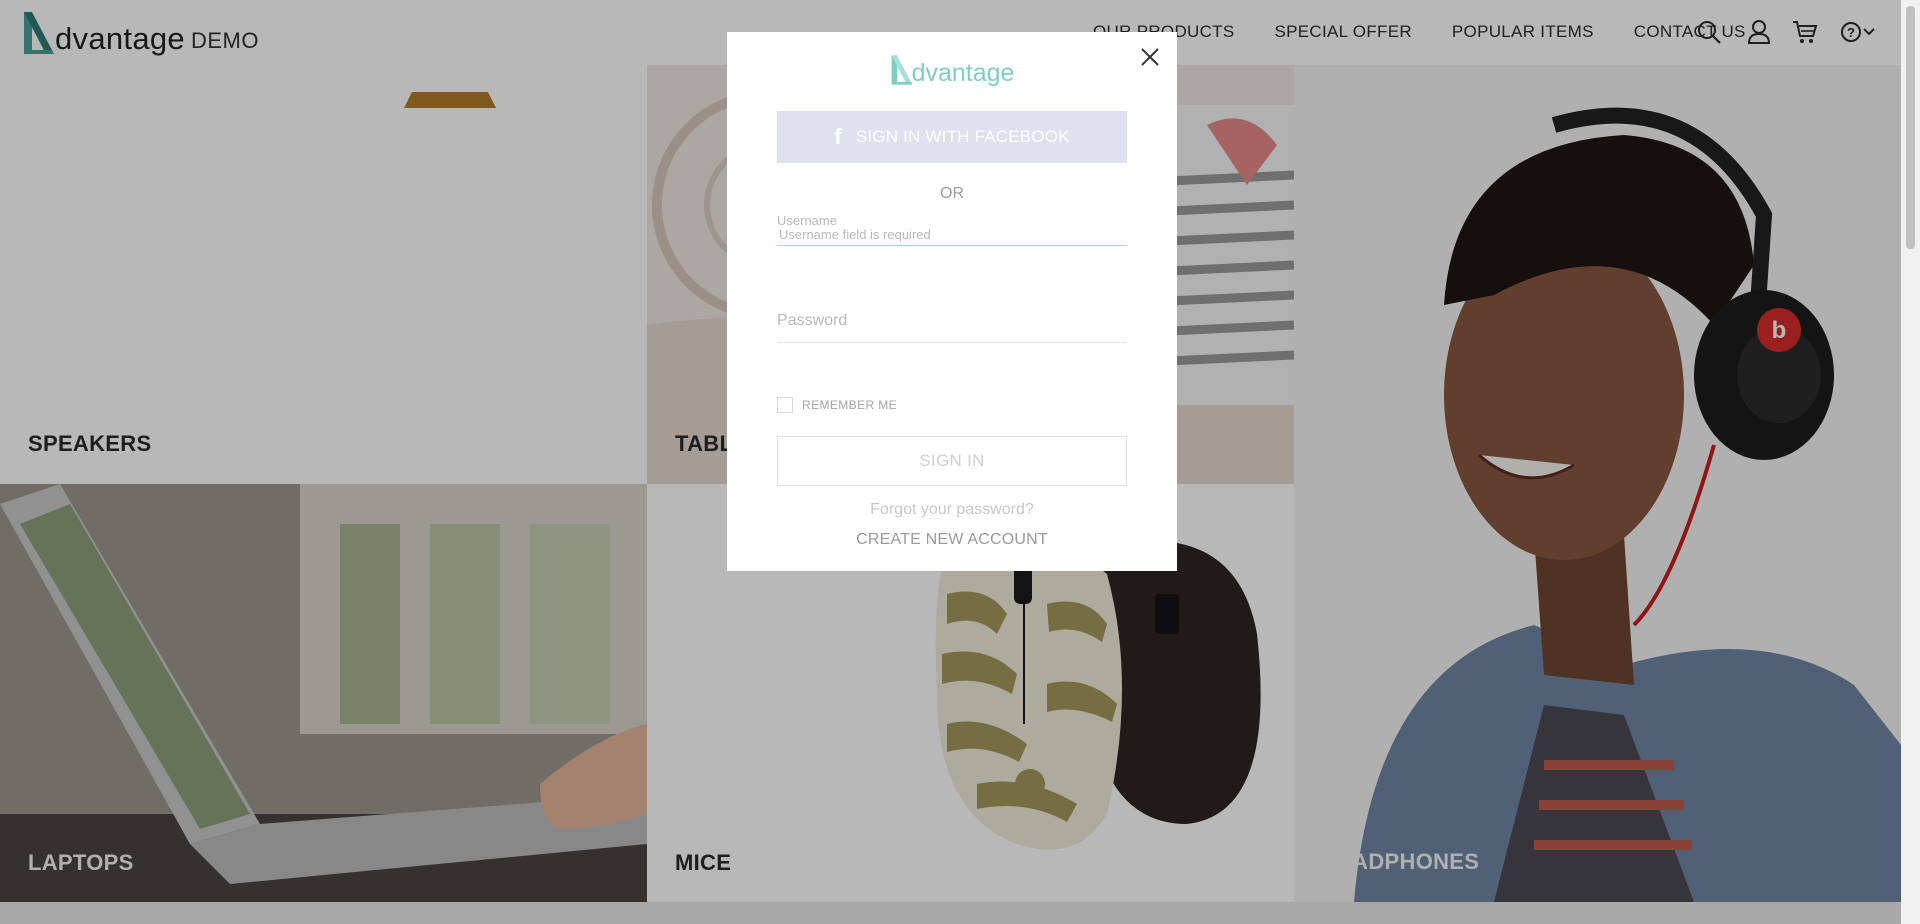 The height and width of the screenshot is (924, 1920). I want to click on sign-in-button: SIGN IN, so click(952, 461).